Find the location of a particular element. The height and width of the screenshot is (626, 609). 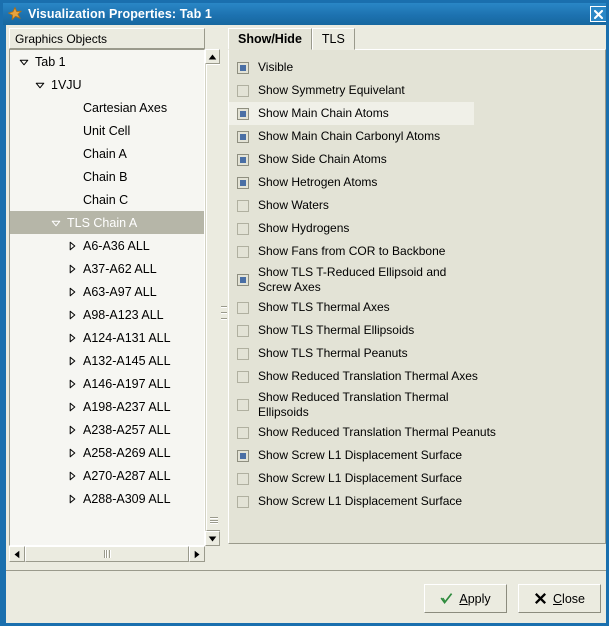

tabstrip: Show/Hide TLS is located at coordinates (291, 39).